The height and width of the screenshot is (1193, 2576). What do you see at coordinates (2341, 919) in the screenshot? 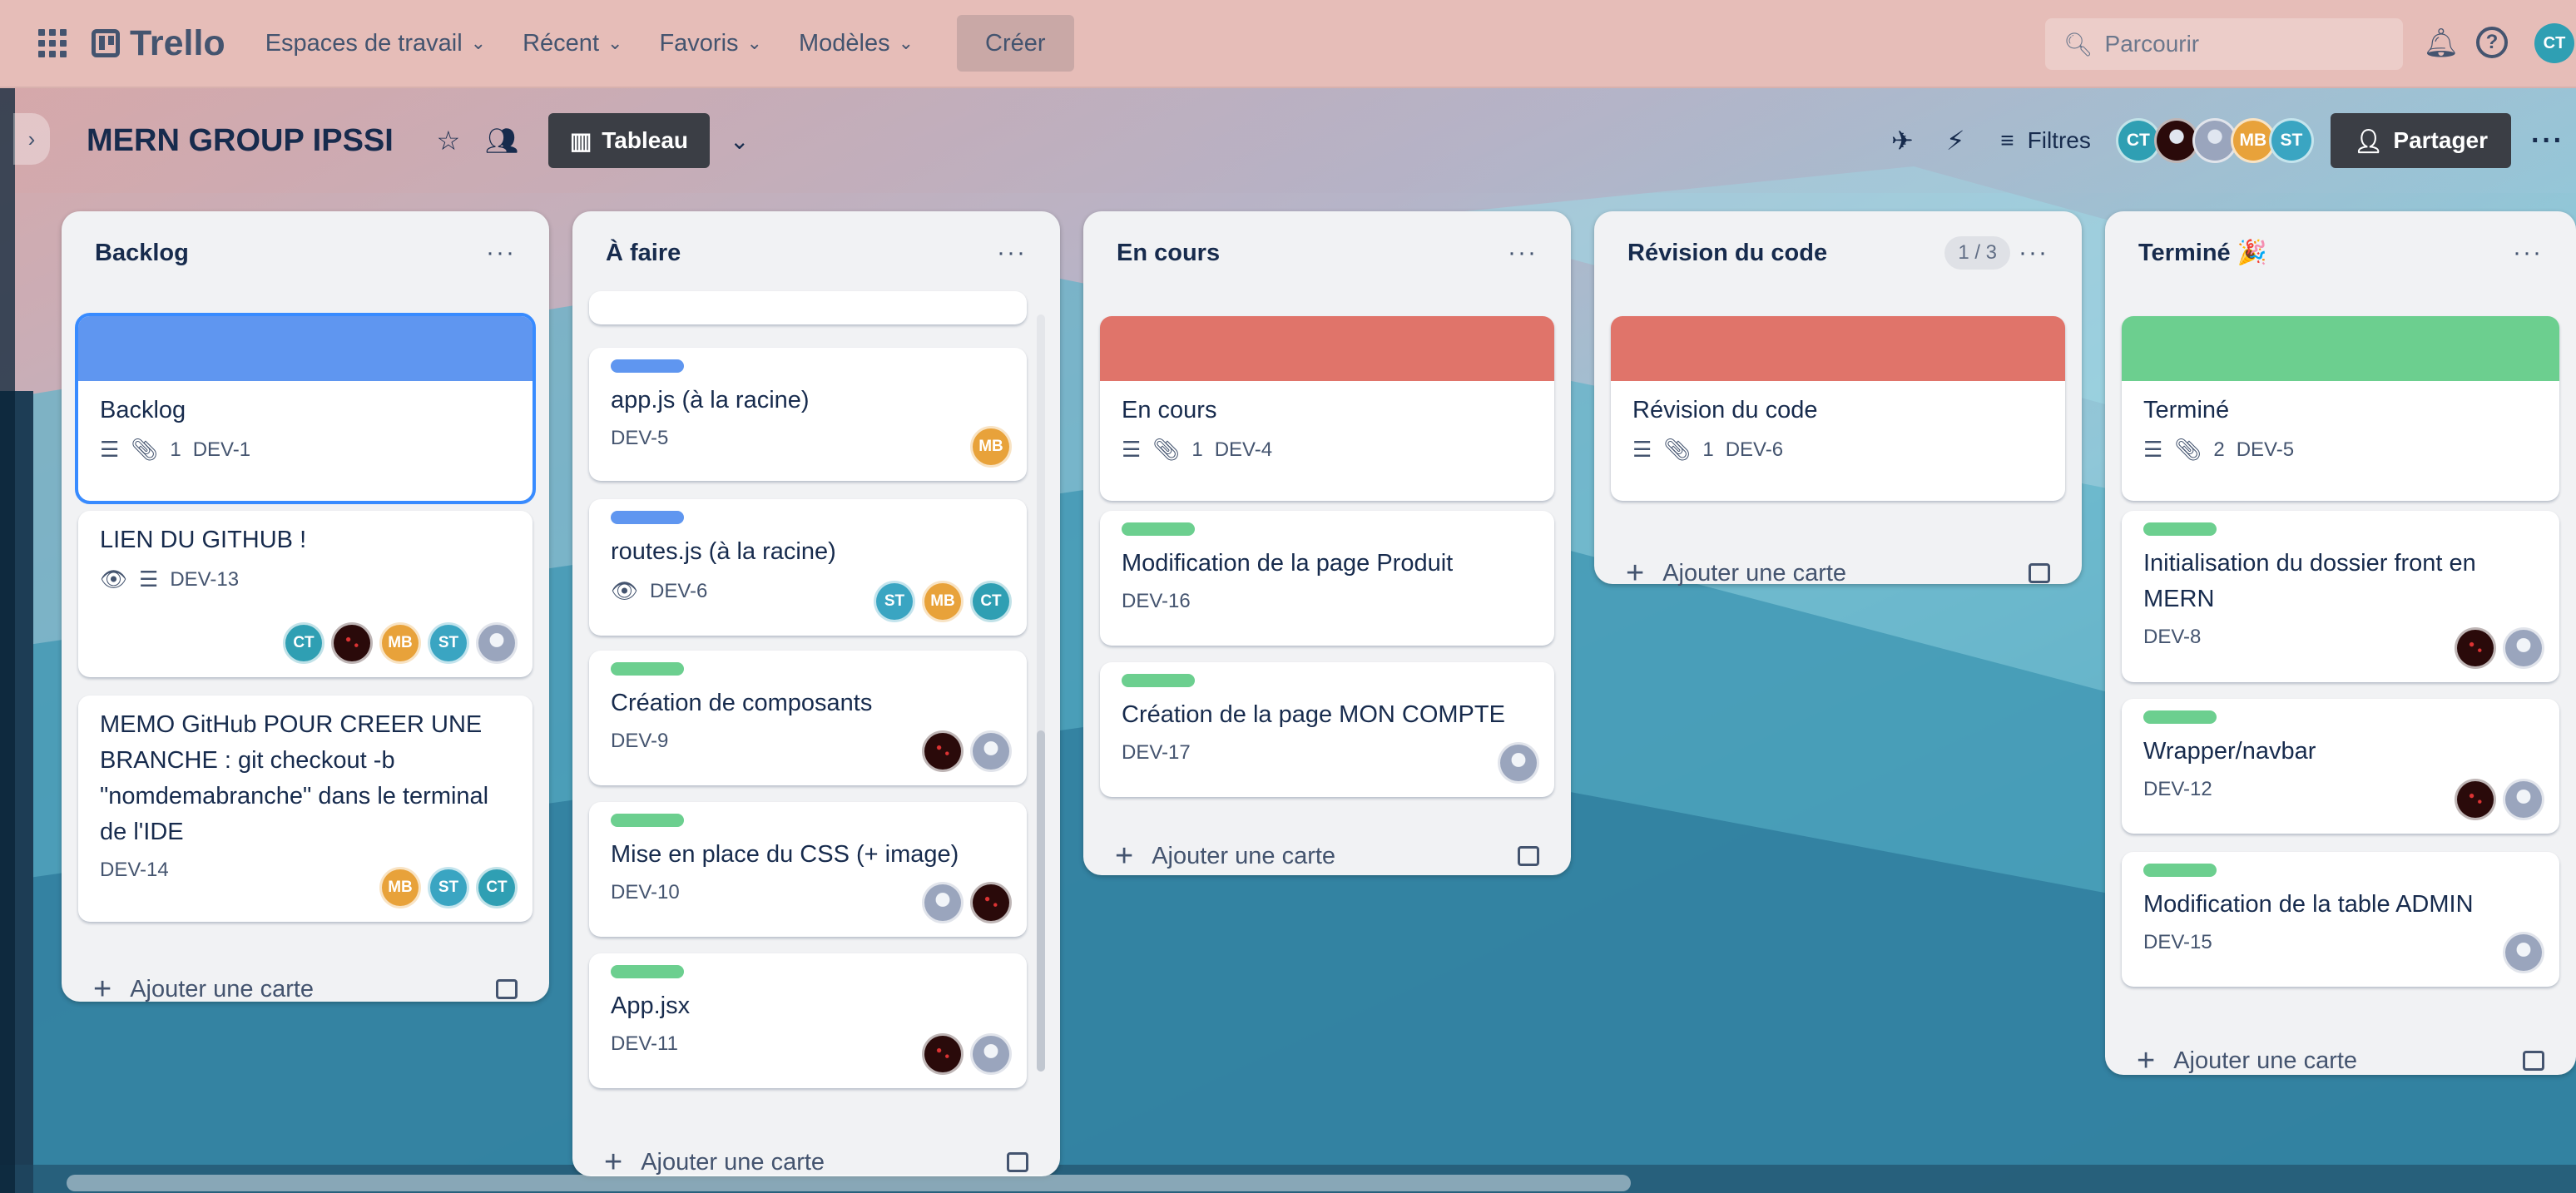
I see `card: Modification de la table ADMIN DEV-15` at bounding box center [2341, 919].